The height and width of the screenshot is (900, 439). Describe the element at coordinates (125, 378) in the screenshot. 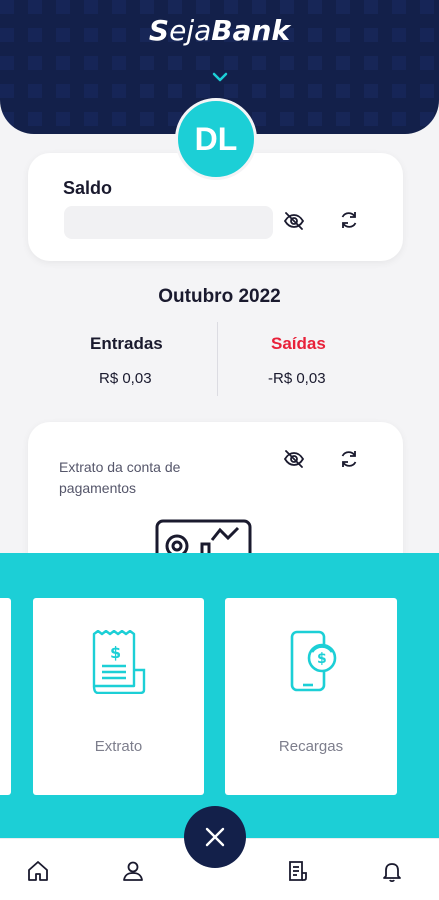

I see `income-value: R$ 0,03` at that location.